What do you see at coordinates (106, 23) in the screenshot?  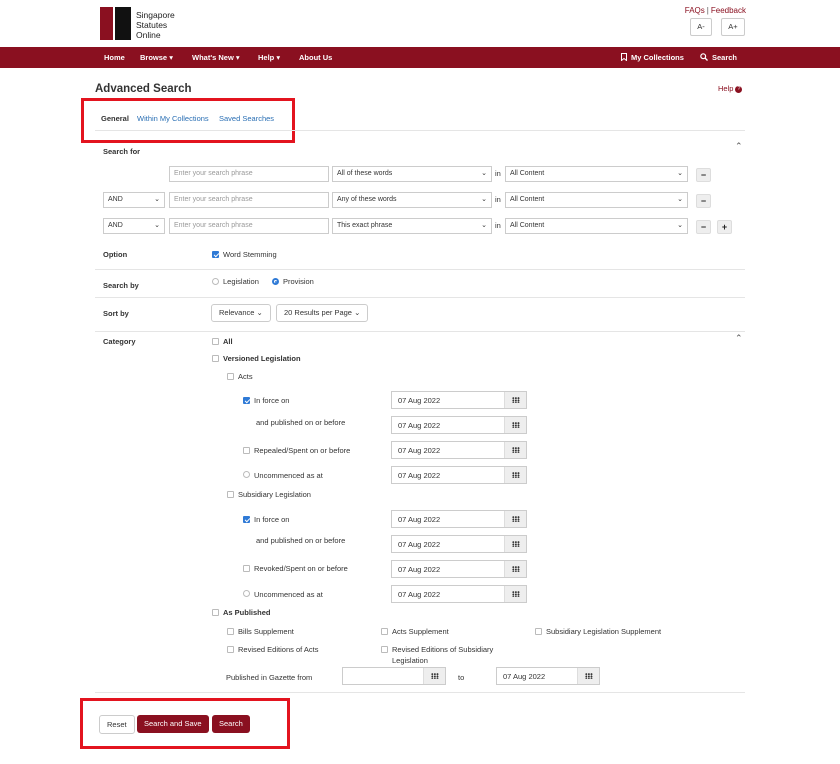 I see `logo-red-bar` at bounding box center [106, 23].